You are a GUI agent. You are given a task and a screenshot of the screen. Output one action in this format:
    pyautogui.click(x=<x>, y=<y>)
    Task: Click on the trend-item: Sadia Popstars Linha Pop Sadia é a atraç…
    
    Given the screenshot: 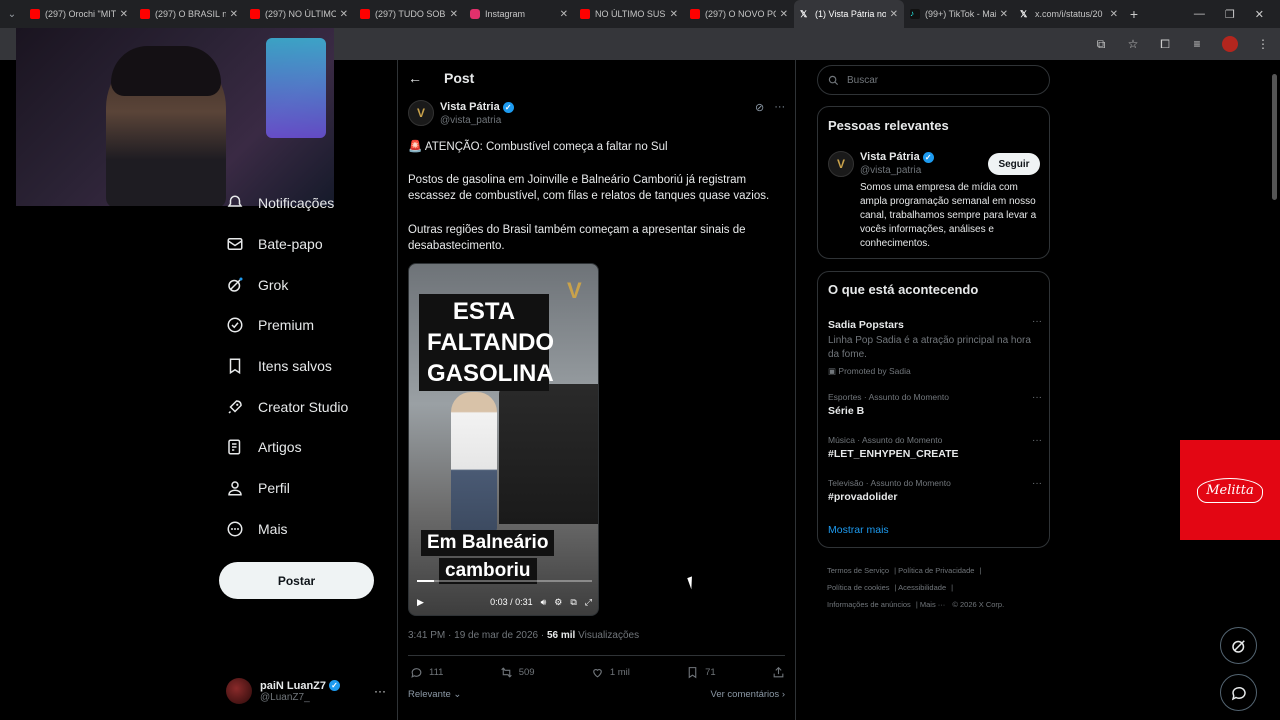 What is the action you would take?
    pyautogui.click(x=935, y=346)
    